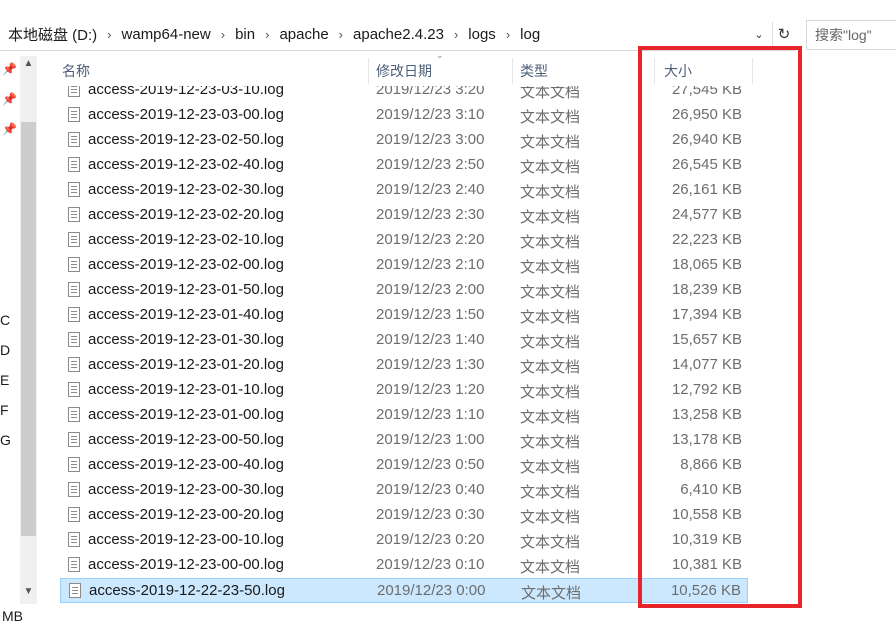 The image size is (896, 624). I want to click on file-date: 2019/12/23 0:30, so click(430, 514).